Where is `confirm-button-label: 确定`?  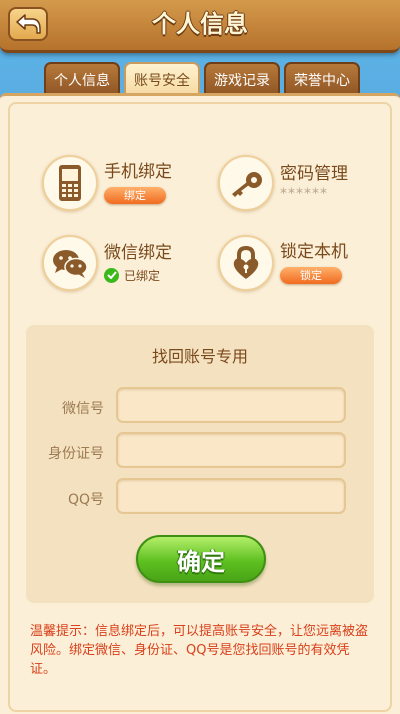
confirm-button-label: 确定 is located at coordinates (201, 561).